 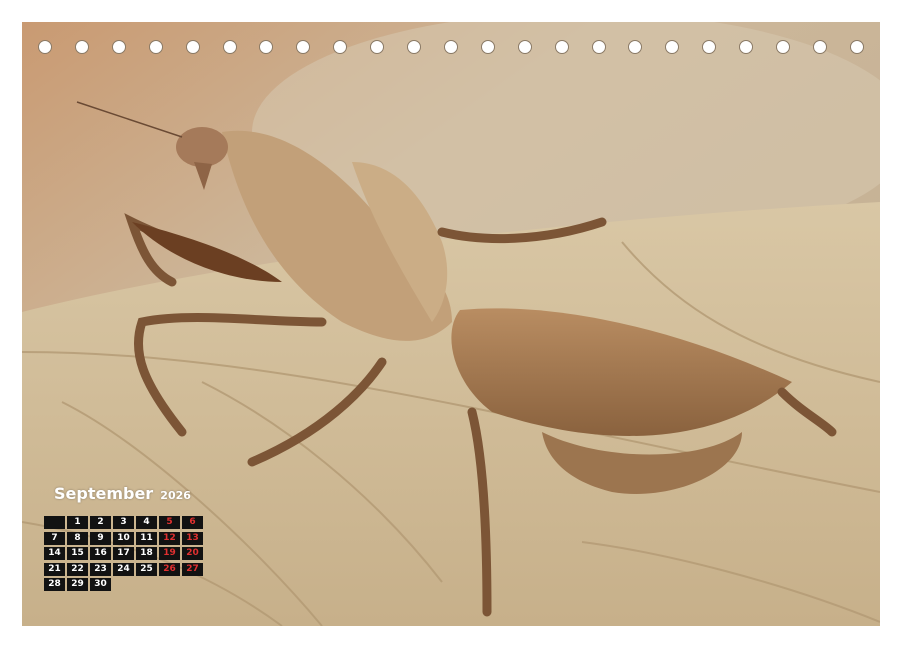 I want to click on calendar-day: 11, so click(x=146, y=538).